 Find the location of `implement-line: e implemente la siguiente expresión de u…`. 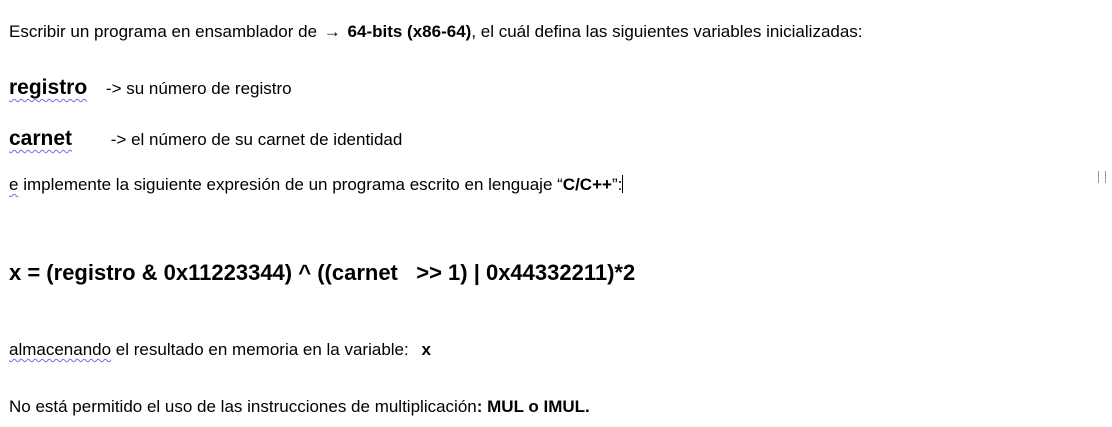

implement-line: e implemente la siguiente expresión de u… is located at coordinates (316, 185).